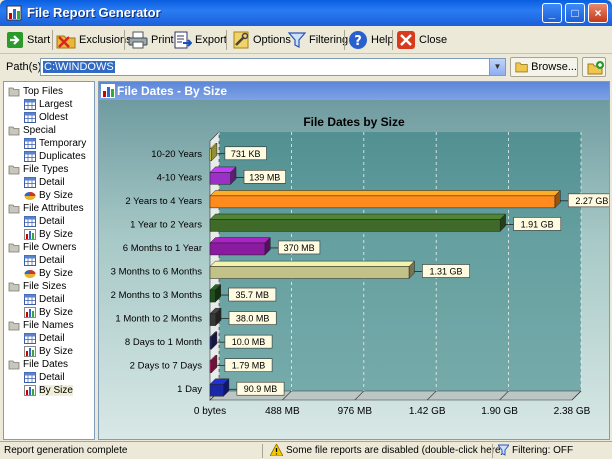  What do you see at coordinates (43, 91) in the screenshot?
I see `tree-group-label: Top Files` at bounding box center [43, 91].